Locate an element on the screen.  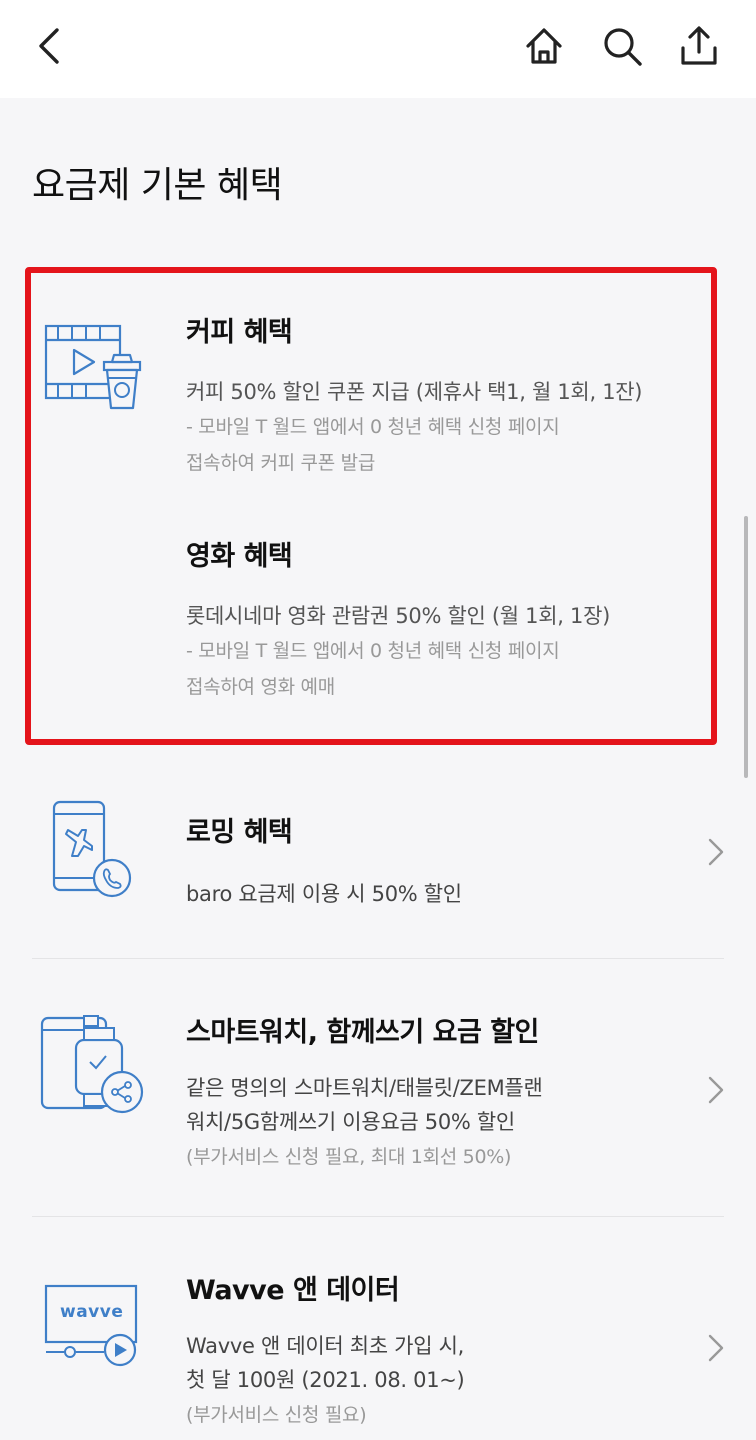
smartwatch-benefit-desc-line: 워치/5G함께쓰기 이용요금 50% 할인 is located at coordinates (350, 1122).